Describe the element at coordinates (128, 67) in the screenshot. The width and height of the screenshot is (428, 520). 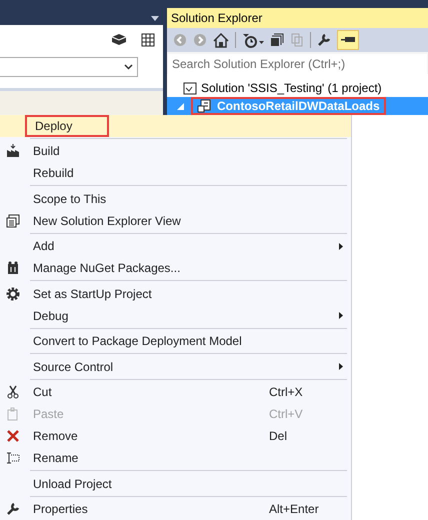
I see `chevron-down-icon` at that location.